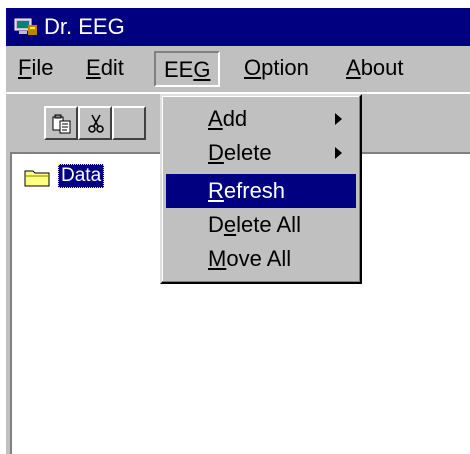 The height and width of the screenshot is (454, 470). I want to click on menu-item-add: Add, so click(261, 119).